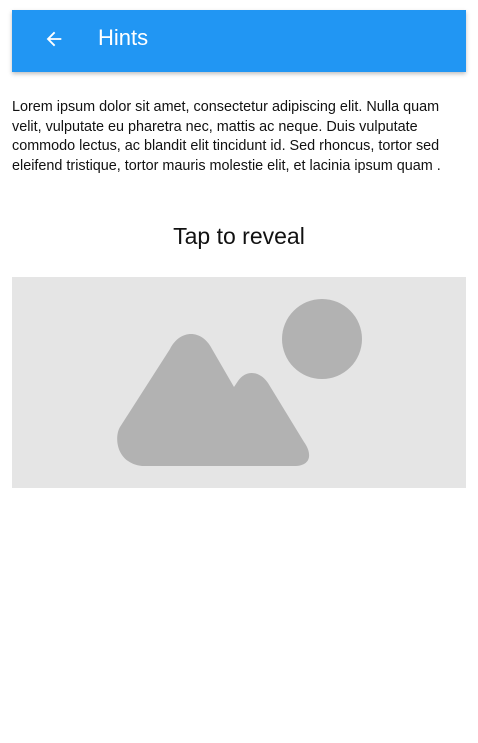 The image size is (478, 743). I want to click on page-title: Hints, so click(123, 37).